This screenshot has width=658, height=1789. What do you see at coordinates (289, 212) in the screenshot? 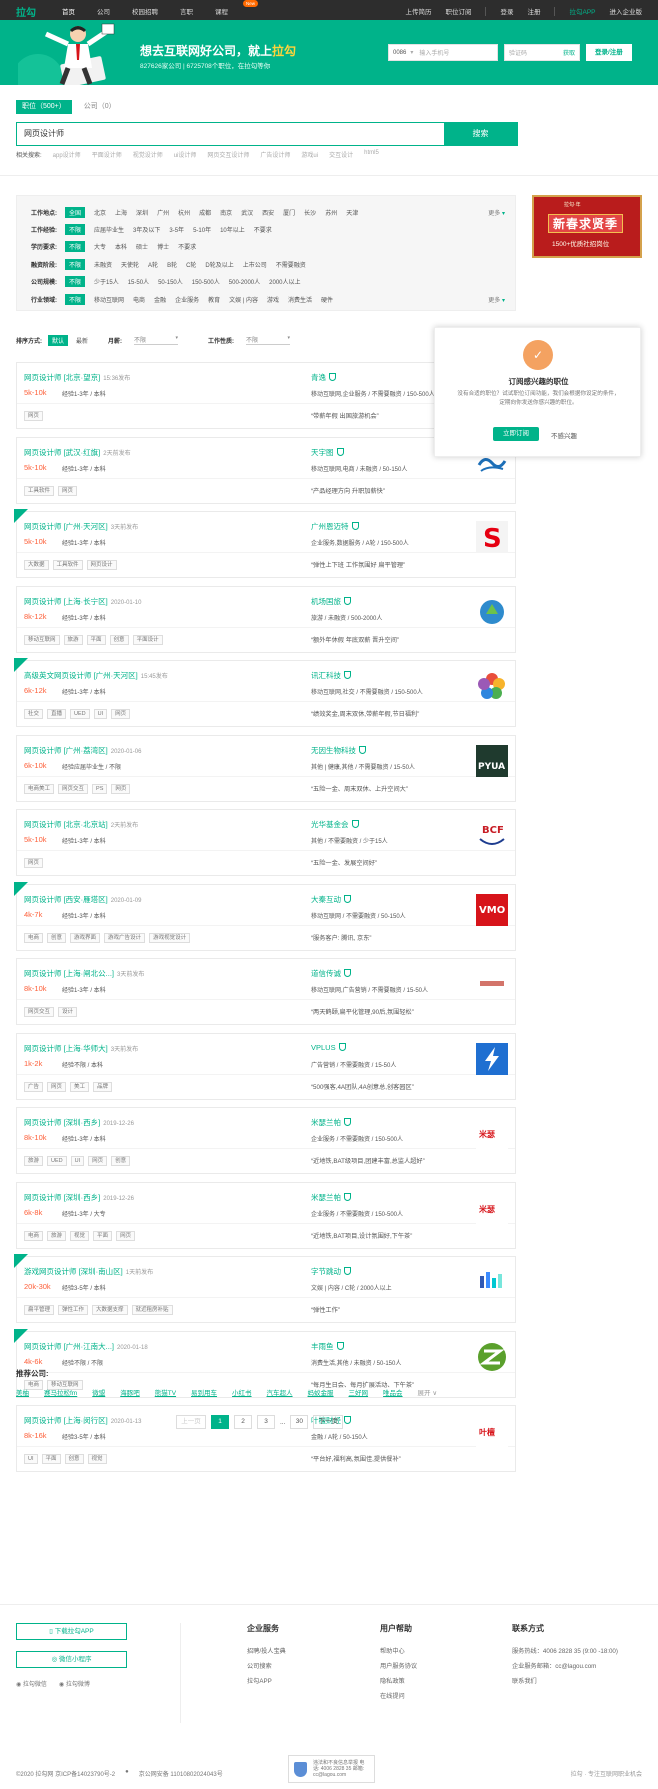
I see `filter-option: 厦门` at bounding box center [289, 212].